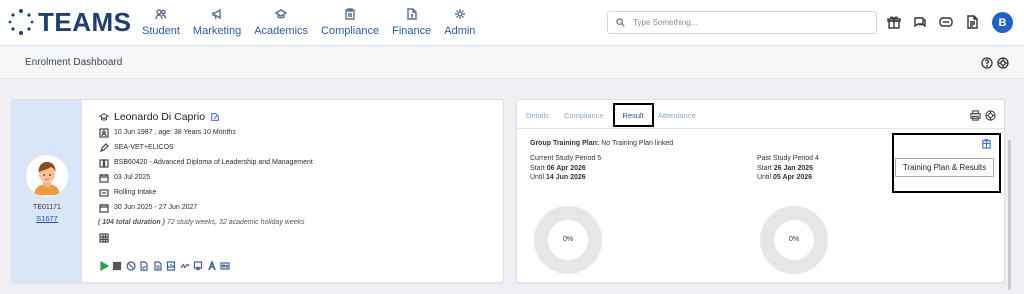 This screenshot has height=294, width=1024. What do you see at coordinates (132, 177) in the screenshot?
I see `date-text: 03 Jul 2025` at bounding box center [132, 177].